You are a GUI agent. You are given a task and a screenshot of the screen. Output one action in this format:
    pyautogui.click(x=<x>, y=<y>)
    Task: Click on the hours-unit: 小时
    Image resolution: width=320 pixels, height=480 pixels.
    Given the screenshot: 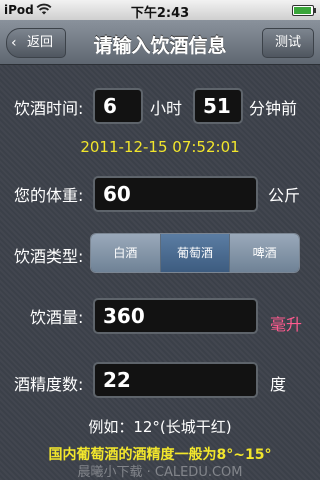 What is the action you would take?
    pyautogui.click(x=166, y=108)
    